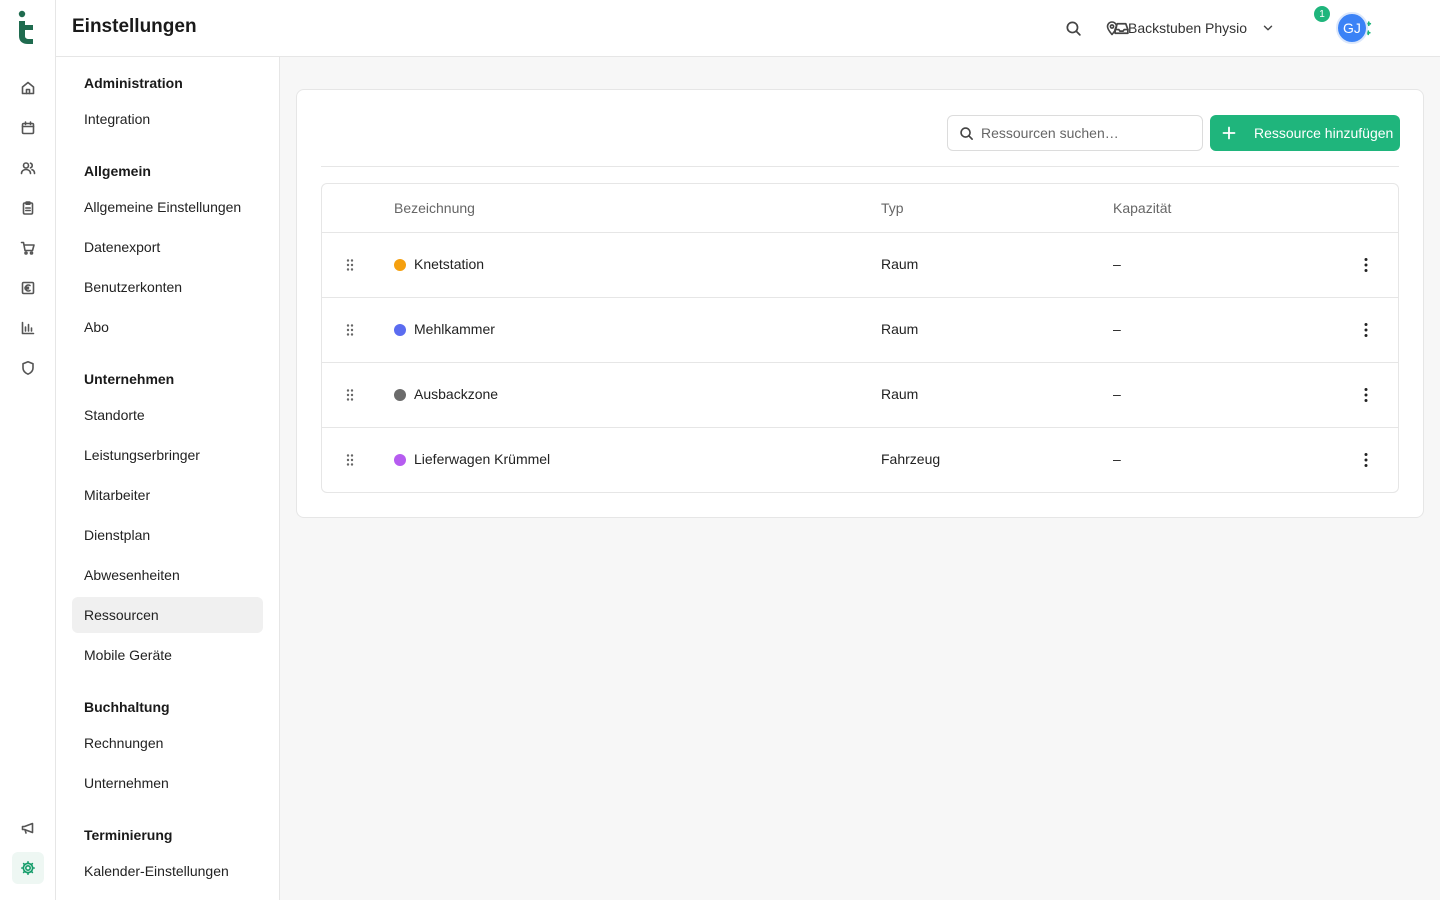 This screenshot has width=1440, height=900. I want to click on nav-item-unternehmen: Unternehmen, so click(167, 783).